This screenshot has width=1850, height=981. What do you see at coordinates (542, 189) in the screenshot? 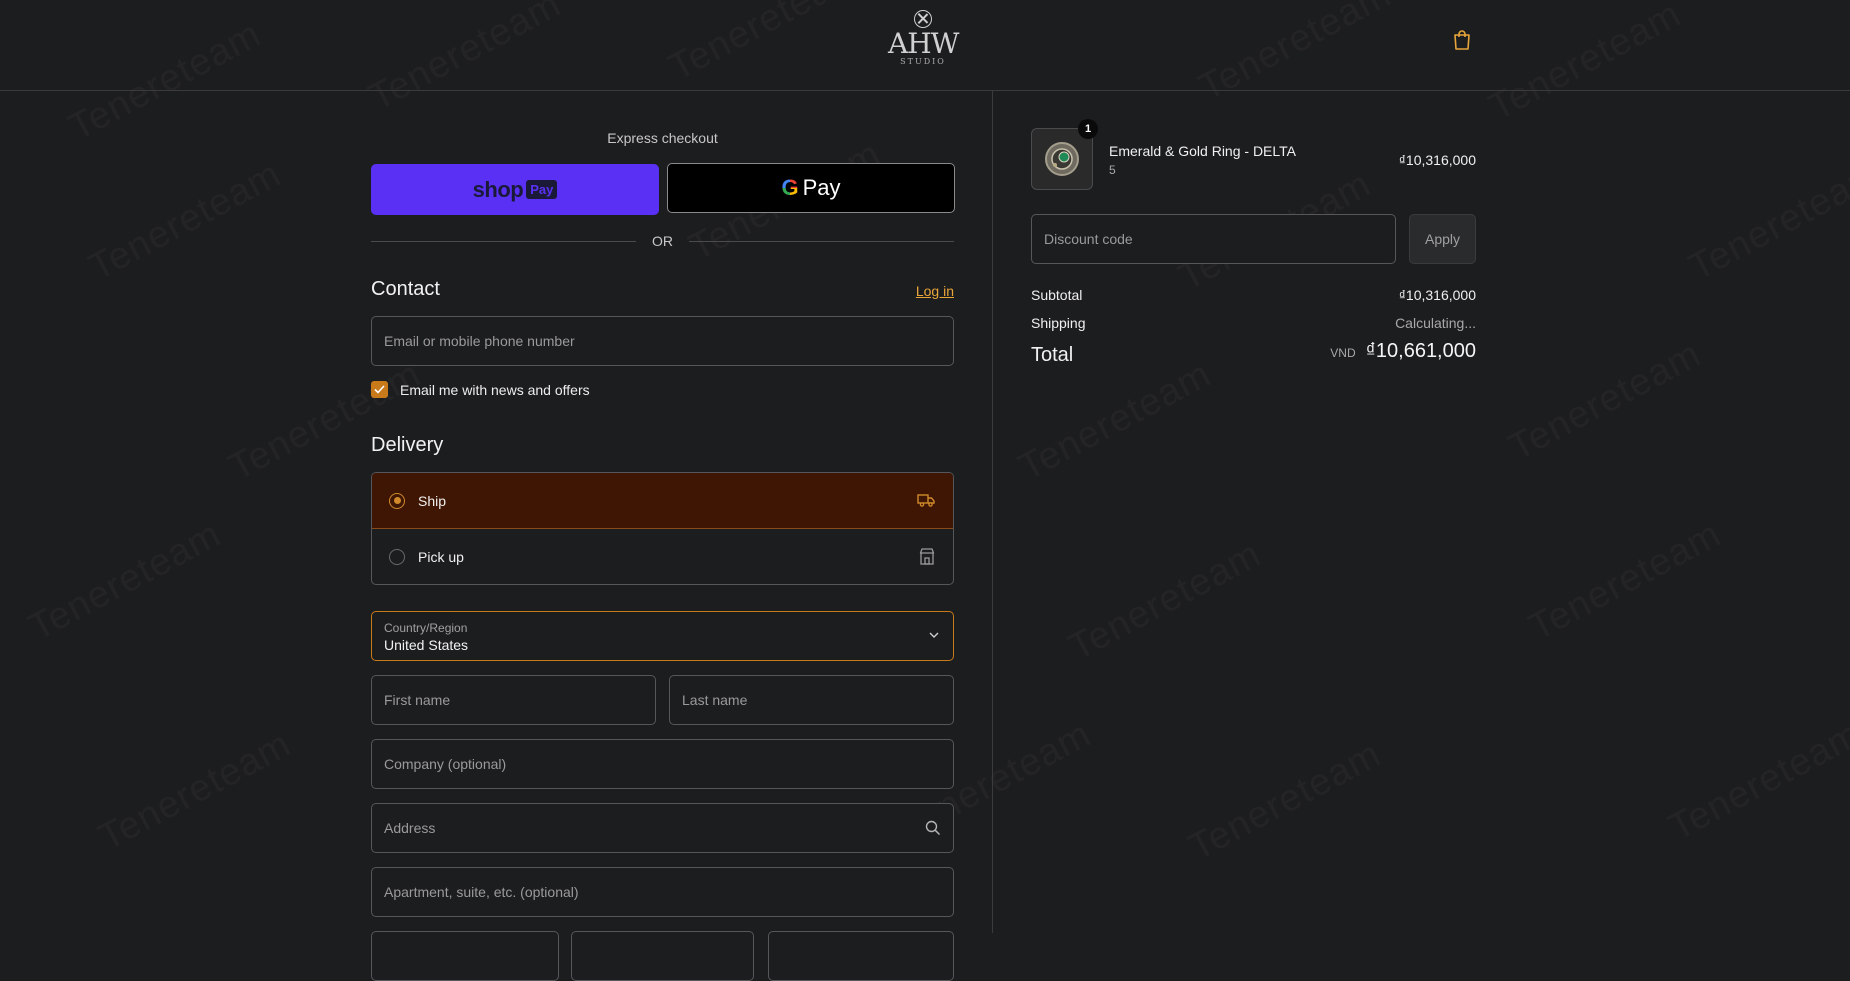
I see `shop-pay-badge: Pay` at bounding box center [542, 189].